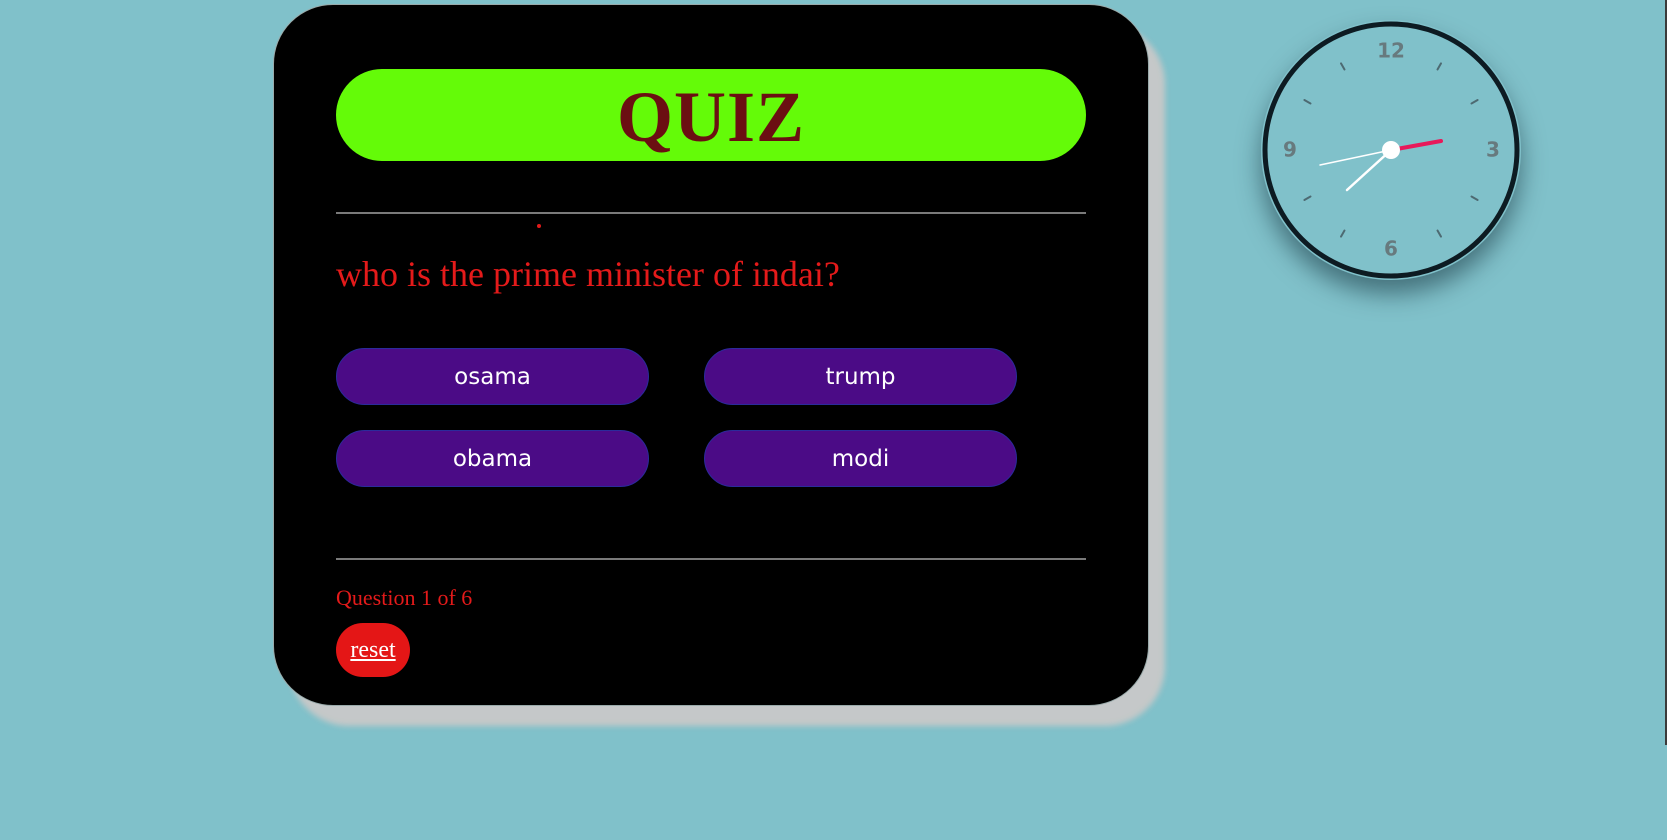  Describe the element at coordinates (539, 226) in the screenshot. I see `dot-mark` at that location.